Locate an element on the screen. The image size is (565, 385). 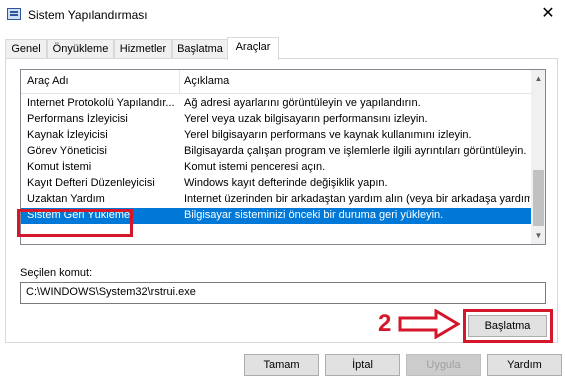
tool-description: Komut istemi penceresi açın. is located at coordinates (255, 167).